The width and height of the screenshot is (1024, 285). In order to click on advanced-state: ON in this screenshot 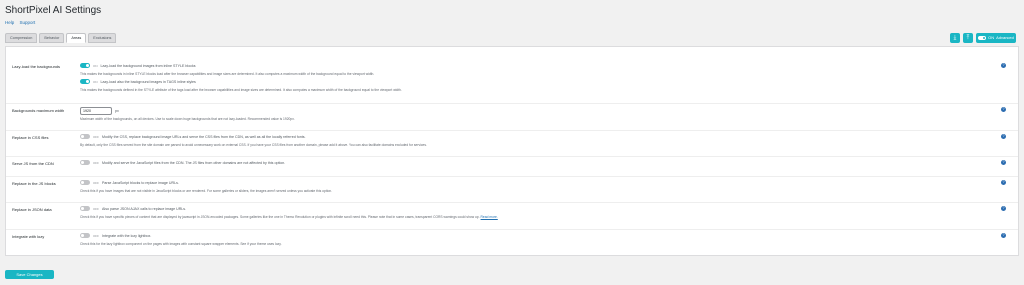, I will do `click(991, 37)`.